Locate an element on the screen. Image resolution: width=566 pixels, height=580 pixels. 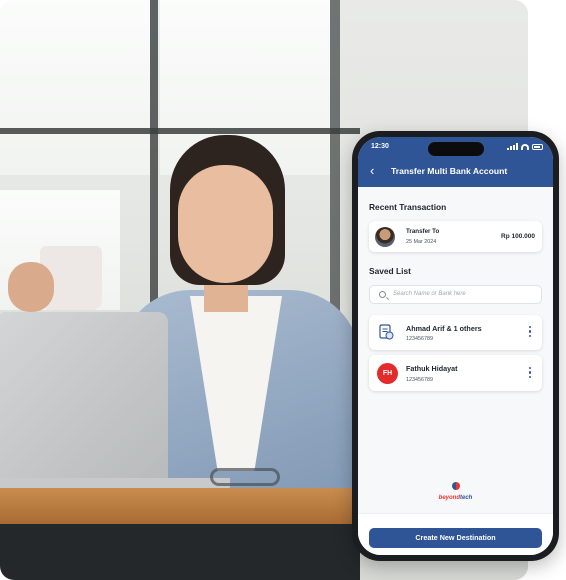
bank-document-icon is located at coordinates (386, 332).